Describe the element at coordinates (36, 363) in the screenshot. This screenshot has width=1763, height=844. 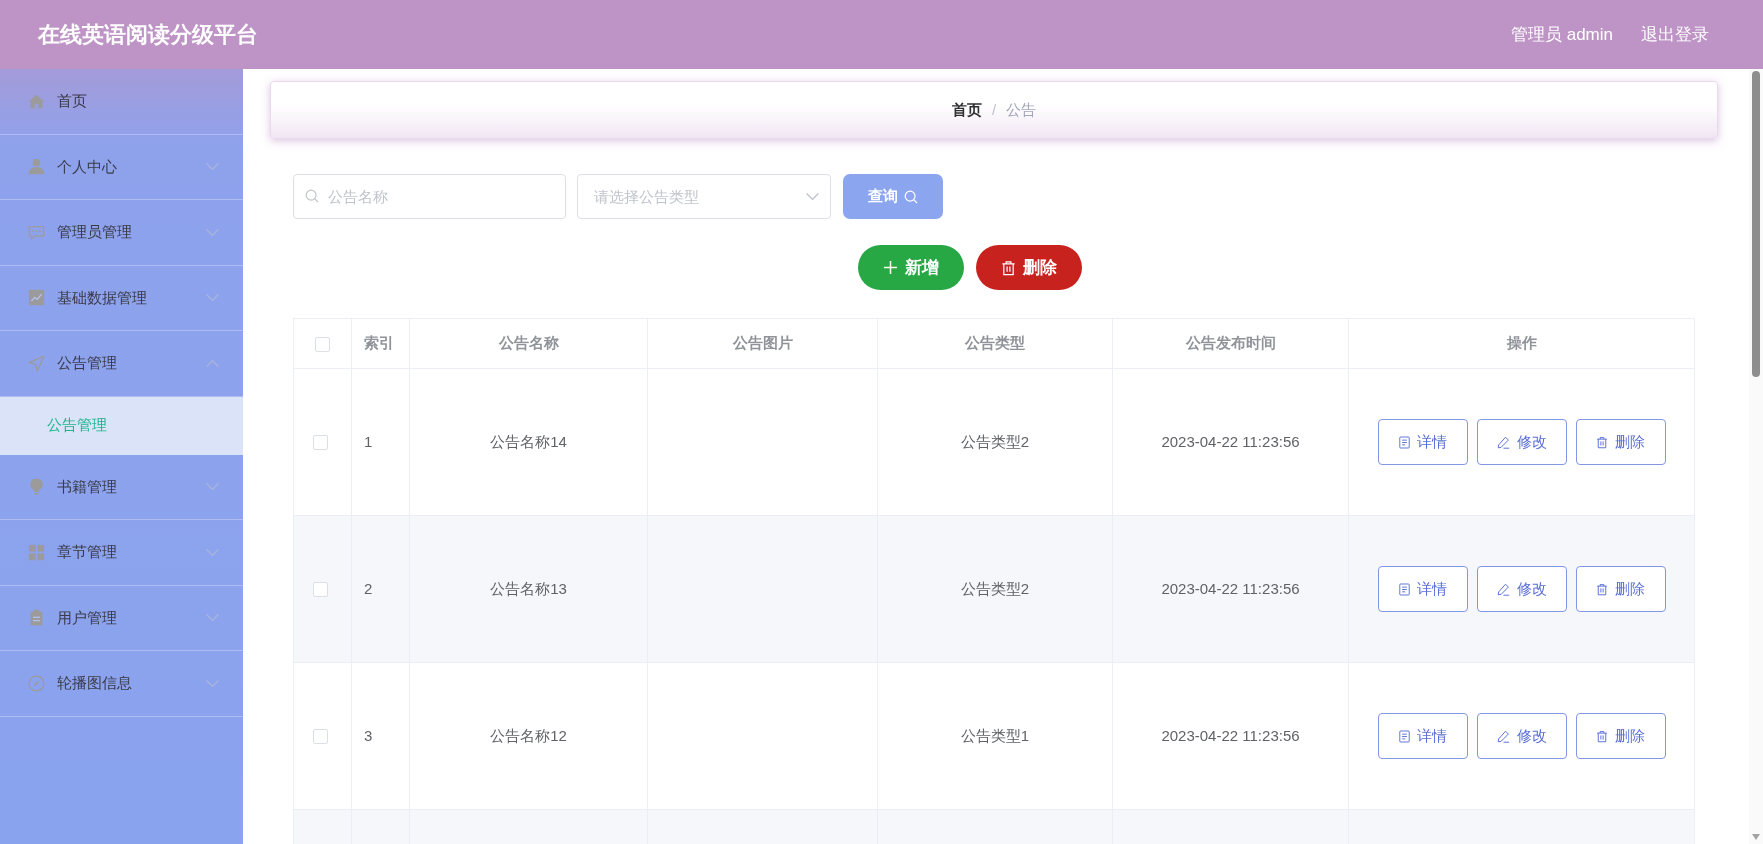
I see `paper-plane-icon` at that location.